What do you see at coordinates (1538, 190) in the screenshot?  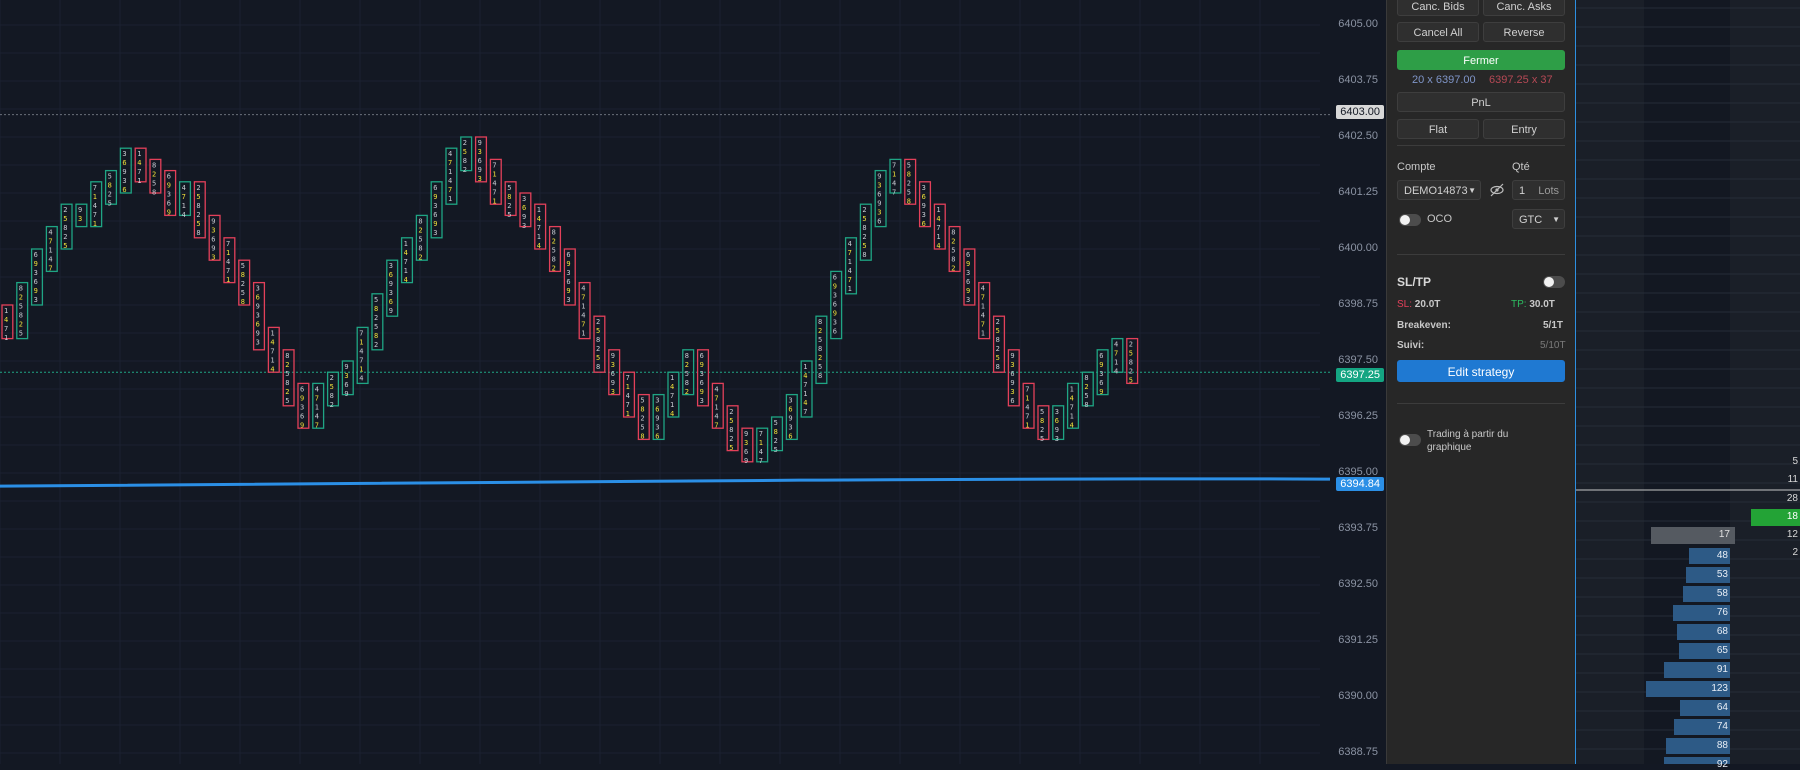 I see `quantity-input: 1 Lots` at bounding box center [1538, 190].